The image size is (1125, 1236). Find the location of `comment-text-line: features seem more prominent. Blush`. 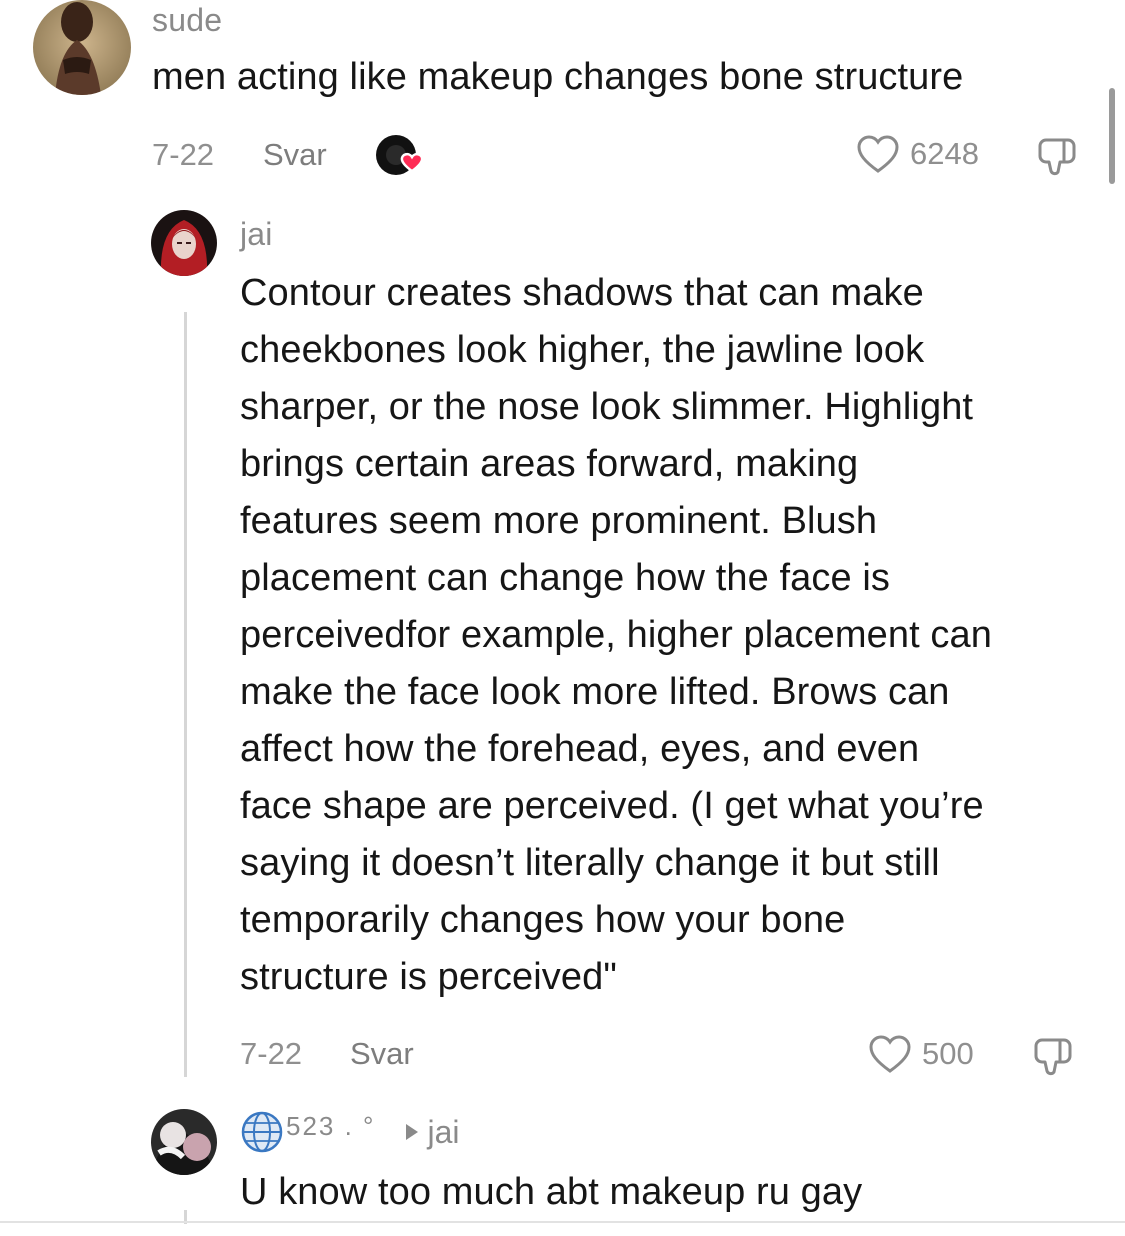

comment-text-line: features seem more prominent. Blush is located at coordinates (559, 521).